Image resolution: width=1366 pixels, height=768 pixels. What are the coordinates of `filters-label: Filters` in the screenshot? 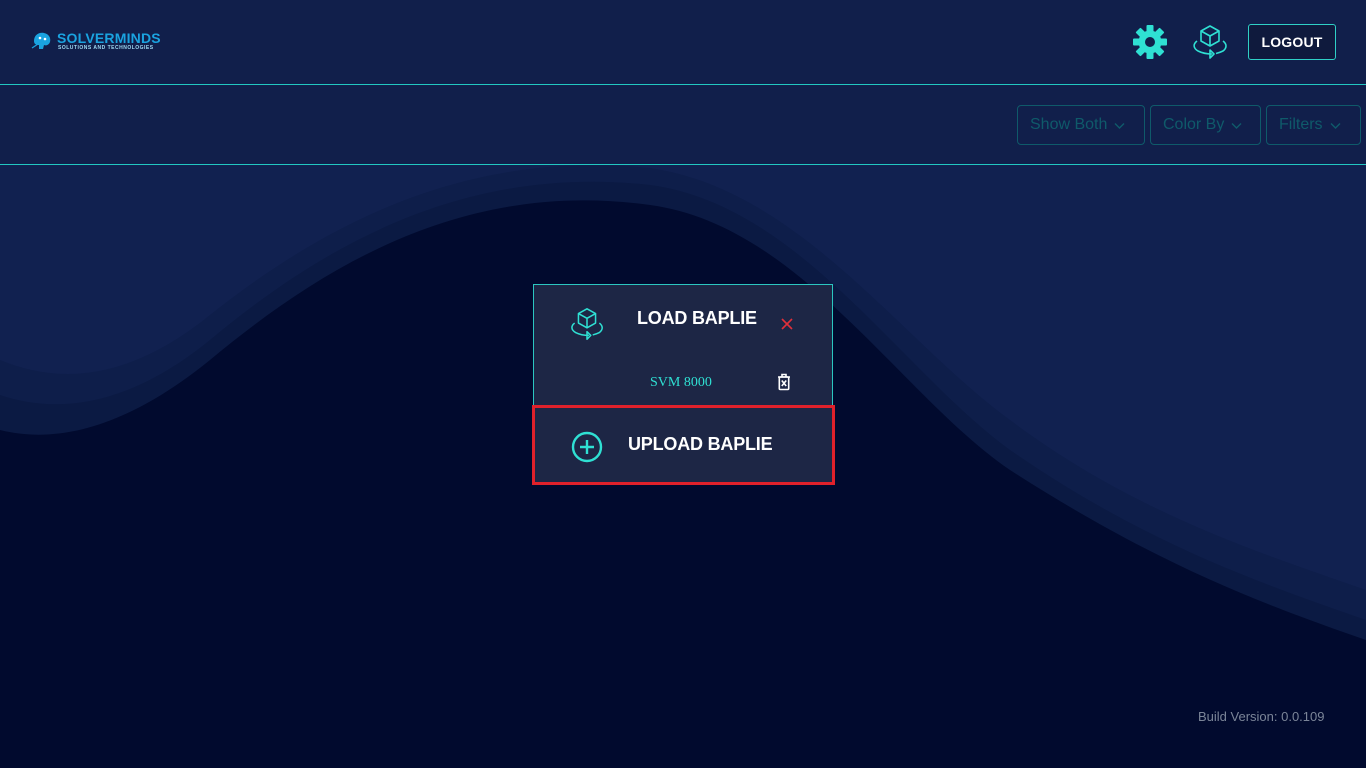 It's located at (1301, 124).